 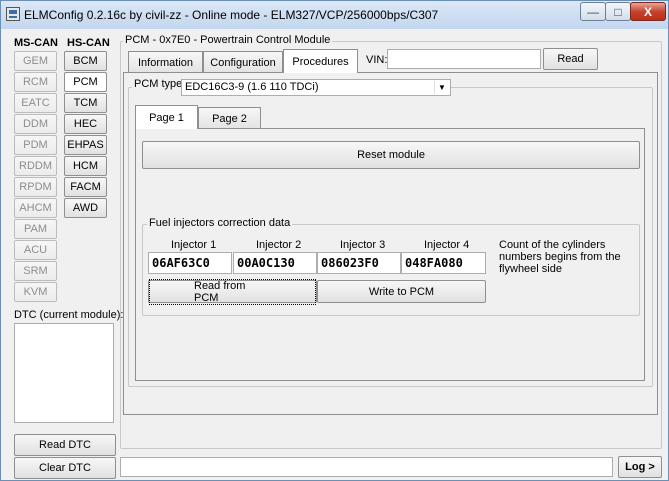 What do you see at coordinates (85, 166) in the screenshot?
I see `module-button-hcm: HCM` at bounding box center [85, 166].